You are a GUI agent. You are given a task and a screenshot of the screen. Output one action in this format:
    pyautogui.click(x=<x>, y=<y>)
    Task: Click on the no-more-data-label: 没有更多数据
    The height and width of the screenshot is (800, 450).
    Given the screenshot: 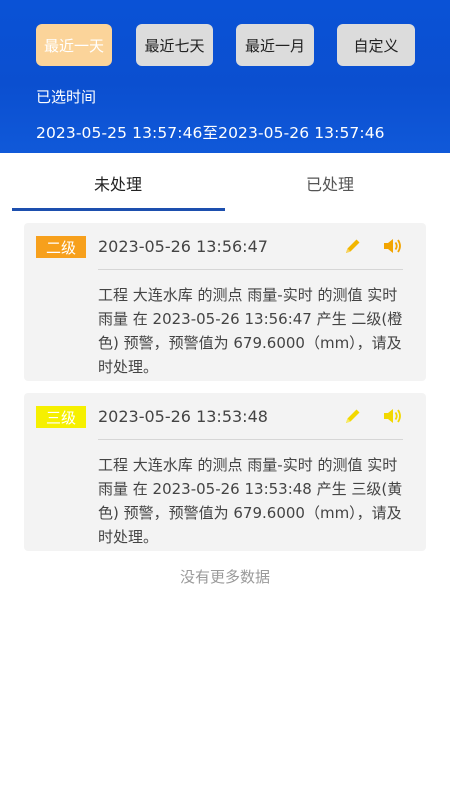 What is the action you would take?
    pyautogui.click(x=224, y=577)
    